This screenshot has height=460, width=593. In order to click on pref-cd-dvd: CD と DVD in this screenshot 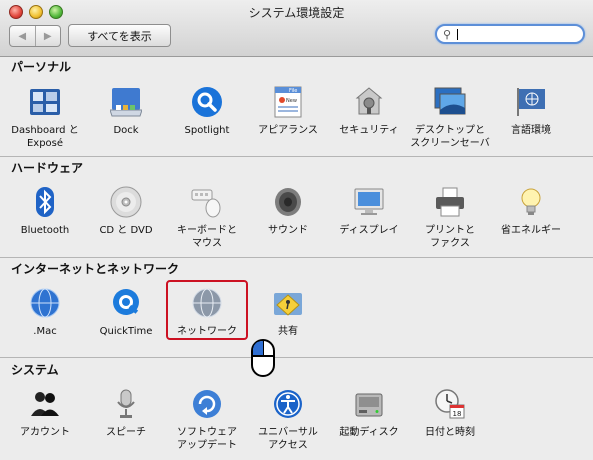, I will do `click(126, 227)`.